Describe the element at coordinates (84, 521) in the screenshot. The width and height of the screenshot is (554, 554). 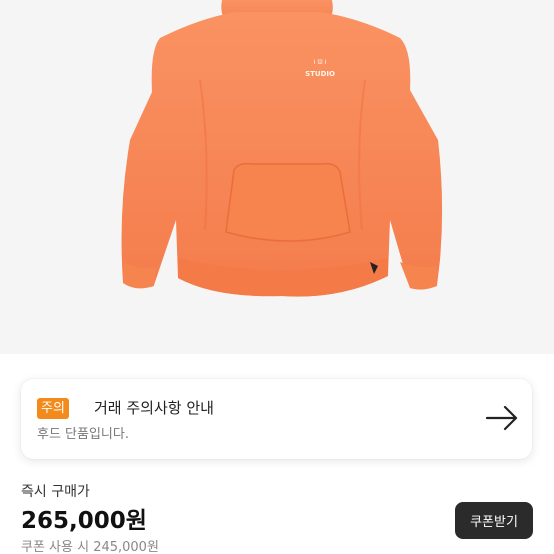
I see `instant-buy-price: 265,000원` at that location.